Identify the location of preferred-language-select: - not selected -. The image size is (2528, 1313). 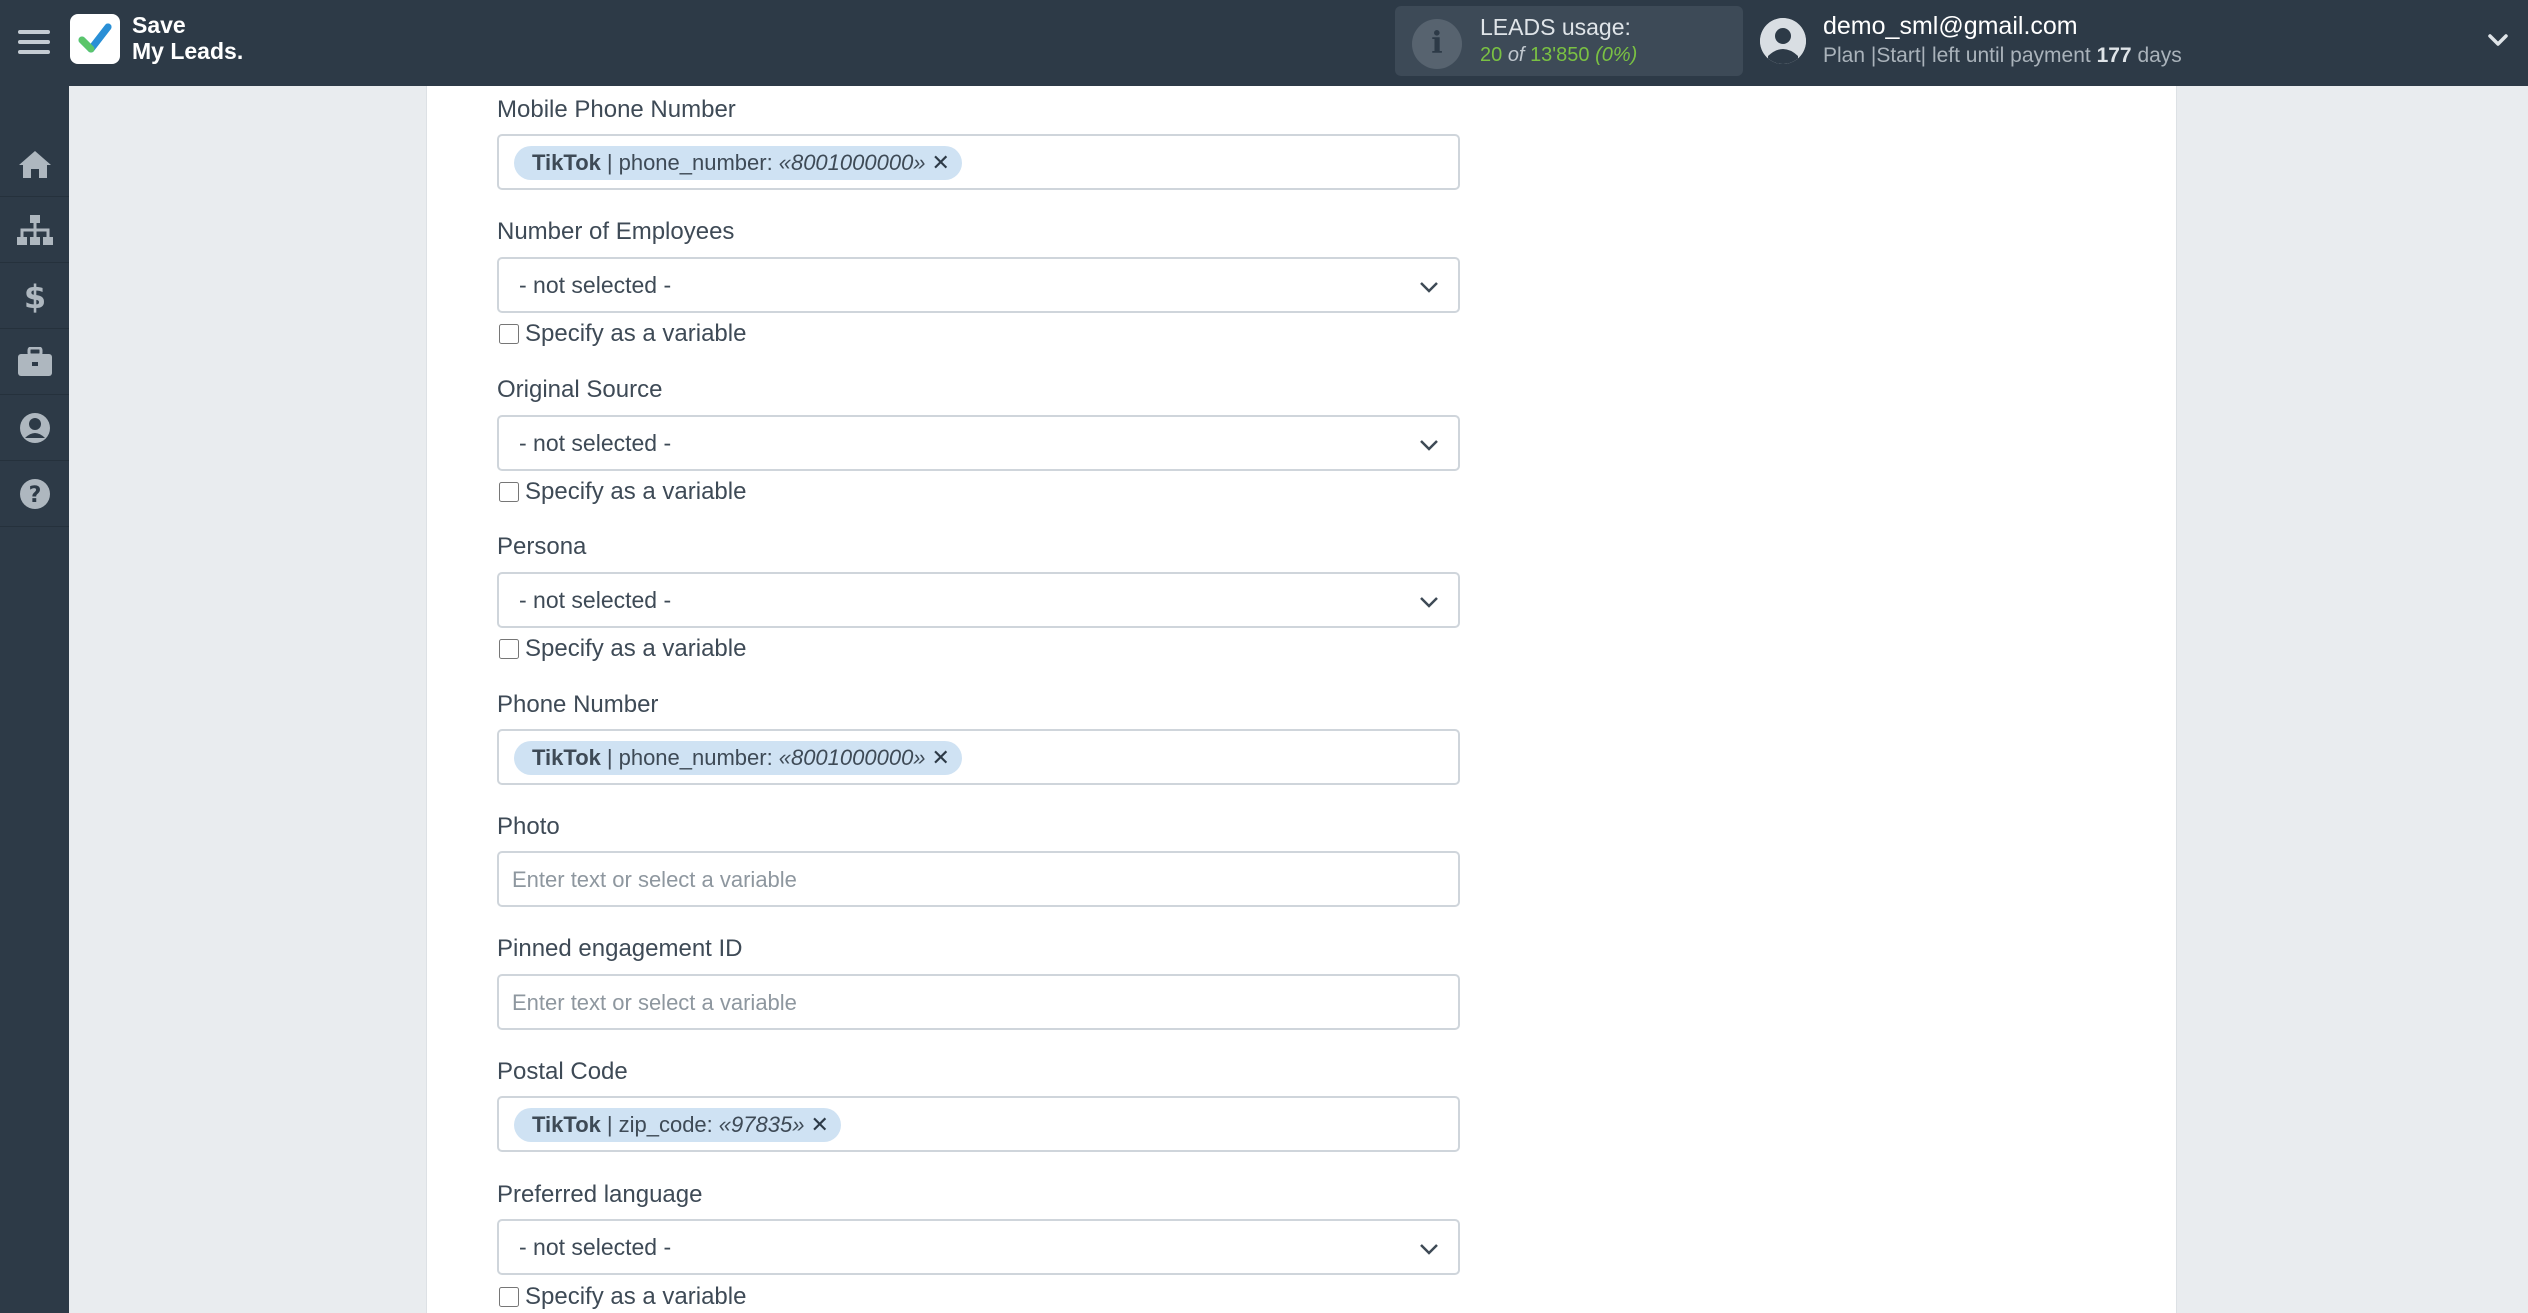
(978, 1247).